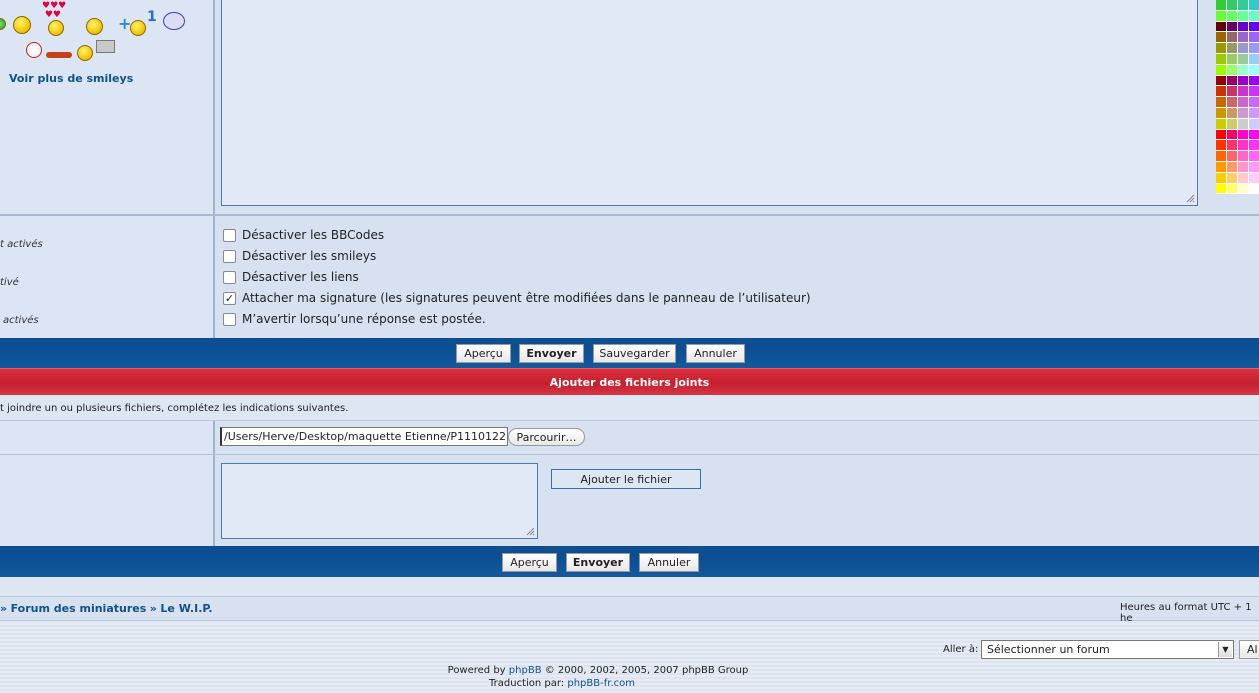 This screenshot has width=1259, height=693. Describe the element at coordinates (483, 353) in the screenshot. I see `preview-button: Aperçu` at that location.